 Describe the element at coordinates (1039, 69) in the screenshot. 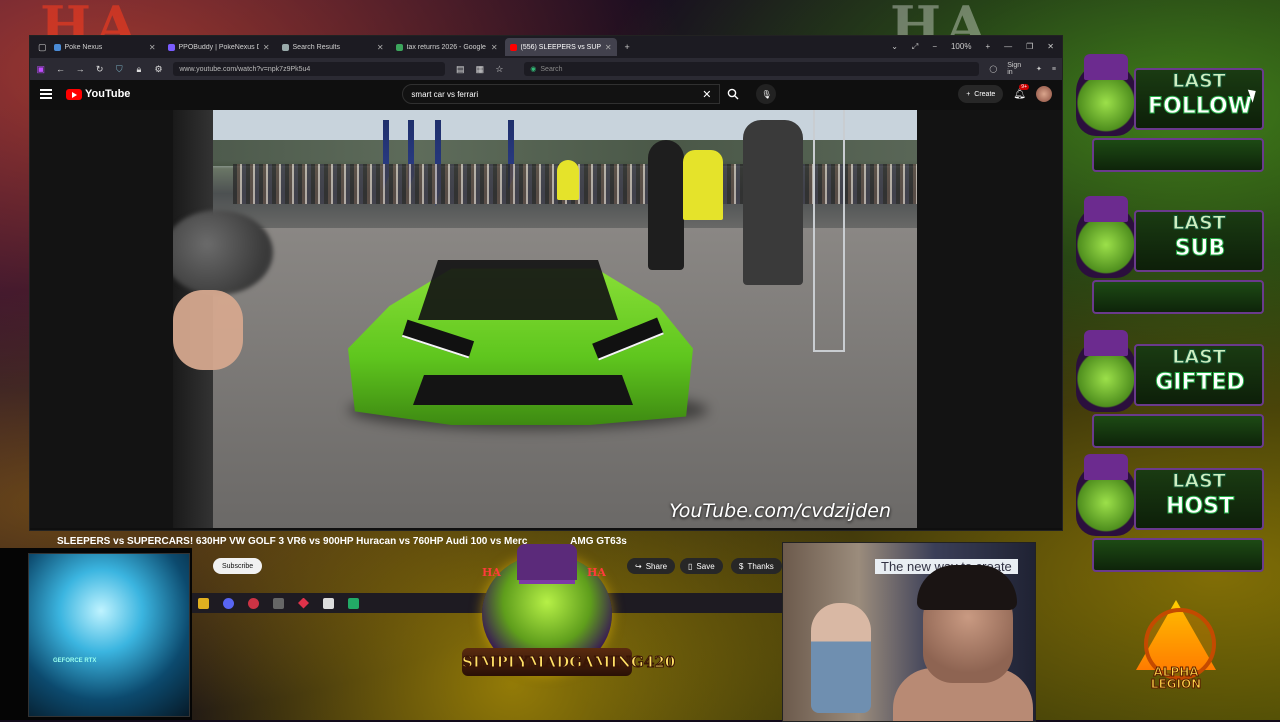

I see `extensions-icon: ✦` at that location.